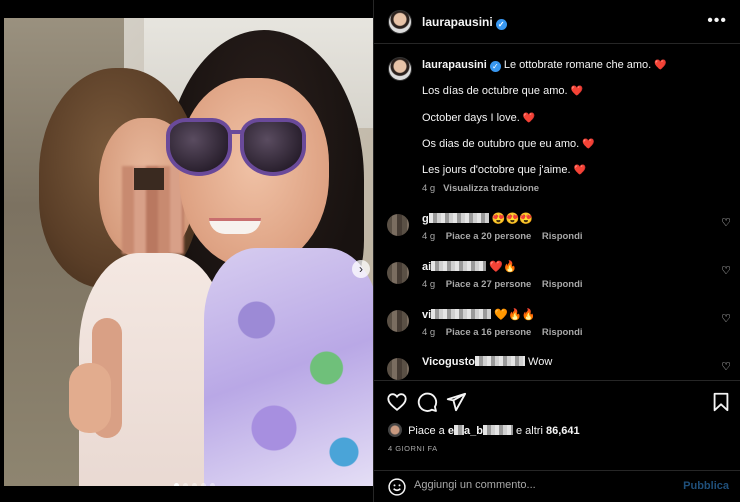 This screenshot has height=502, width=740. What do you see at coordinates (429, 188) in the screenshot?
I see `caption-time: 4 g` at bounding box center [429, 188].